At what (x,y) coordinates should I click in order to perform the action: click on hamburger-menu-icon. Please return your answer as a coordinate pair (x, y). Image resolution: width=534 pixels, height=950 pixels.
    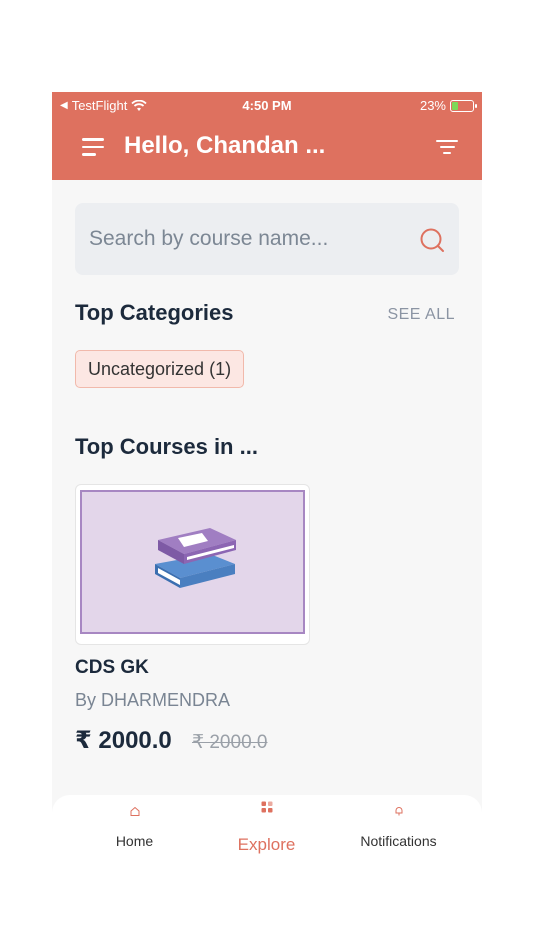
    Looking at the image, I should click on (95, 148).